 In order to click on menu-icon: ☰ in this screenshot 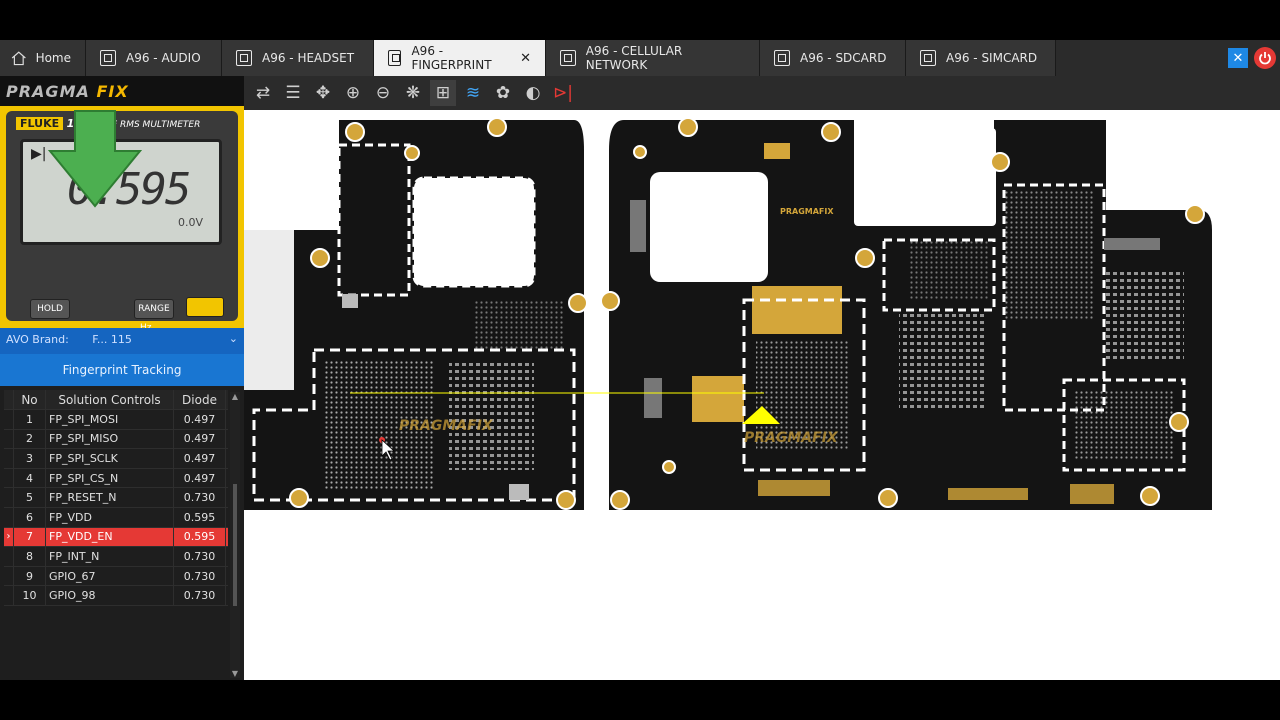, I will do `click(293, 93)`.